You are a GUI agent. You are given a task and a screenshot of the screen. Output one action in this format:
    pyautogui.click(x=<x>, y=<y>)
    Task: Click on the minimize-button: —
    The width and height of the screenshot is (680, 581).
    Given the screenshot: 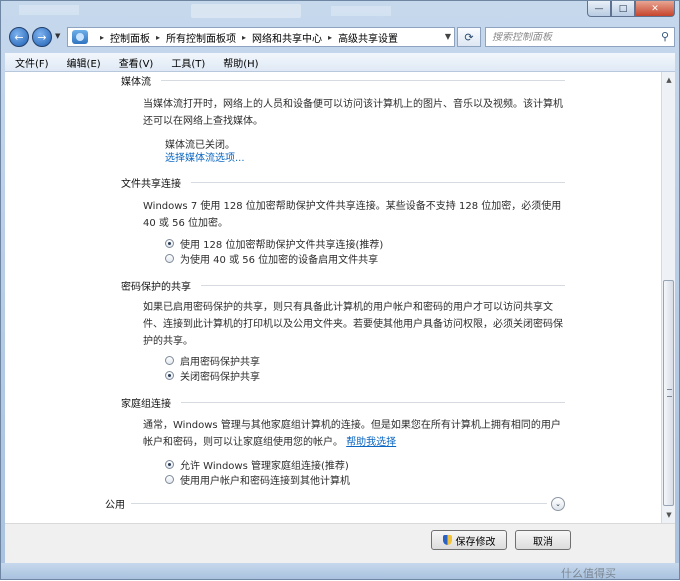 What is the action you would take?
    pyautogui.click(x=599, y=9)
    